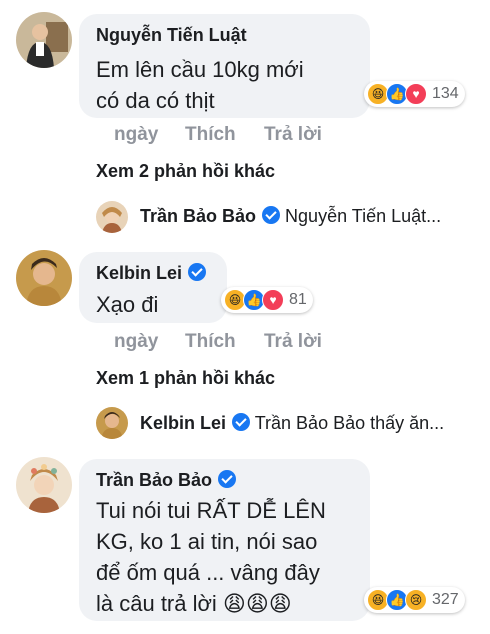 The image size is (490, 634). What do you see at coordinates (200, 69) in the screenshot?
I see `comment-text-line: Em lên cầu 10kg mới` at bounding box center [200, 69].